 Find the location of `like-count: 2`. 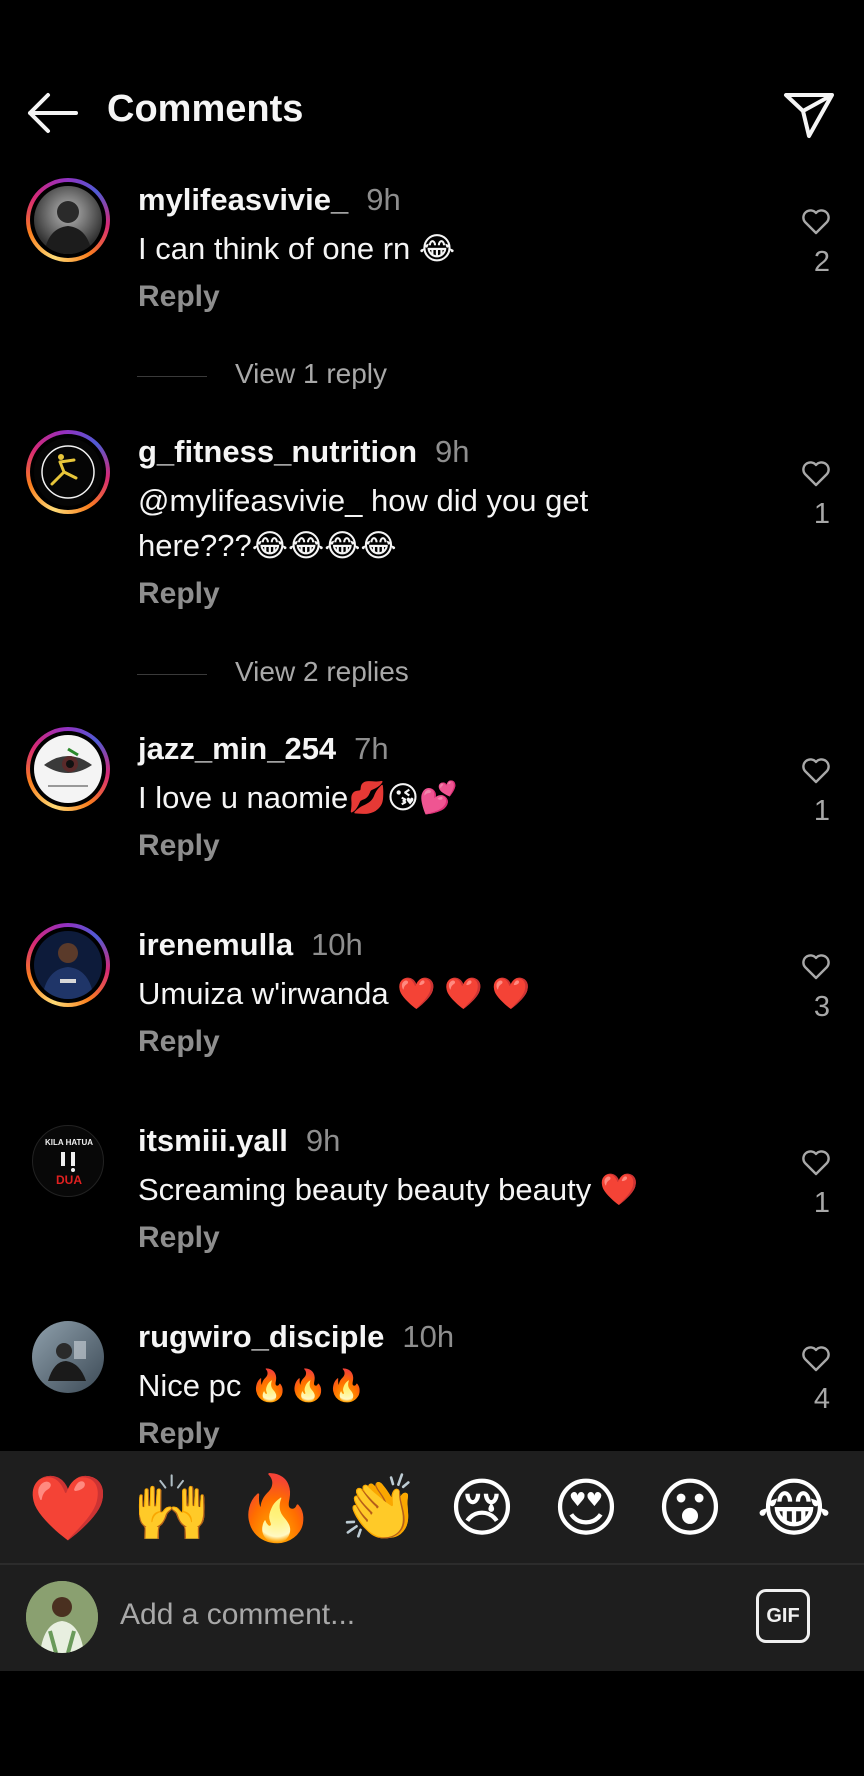

like-count: 2 is located at coordinates (821, 262).